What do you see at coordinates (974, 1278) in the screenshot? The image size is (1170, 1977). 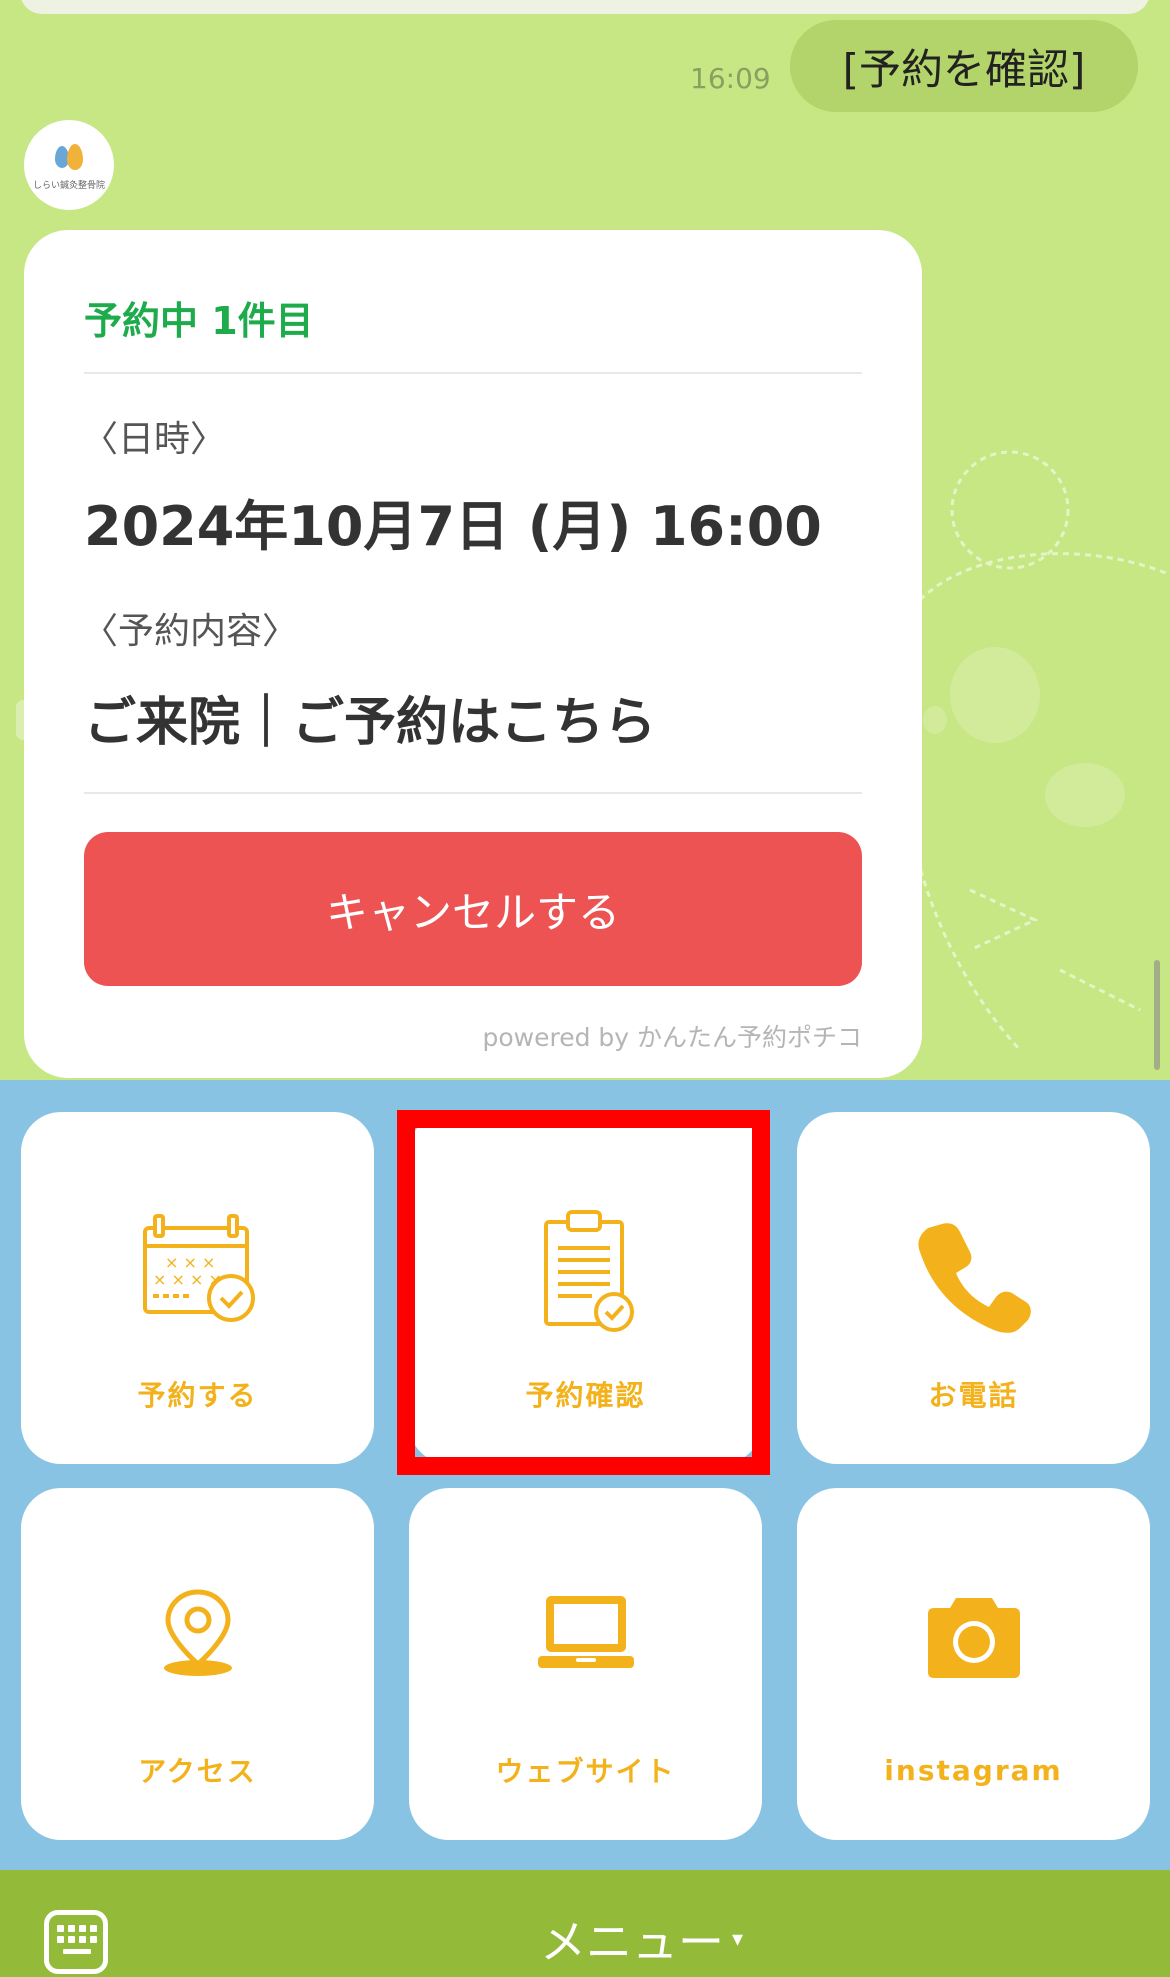 I see `phone-icon` at bounding box center [974, 1278].